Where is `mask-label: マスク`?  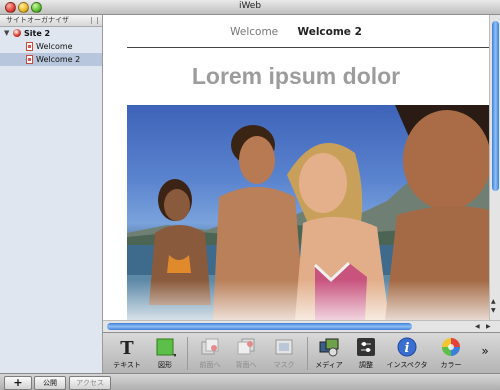
mask-label: マスク is located at coordinates (284, 365).